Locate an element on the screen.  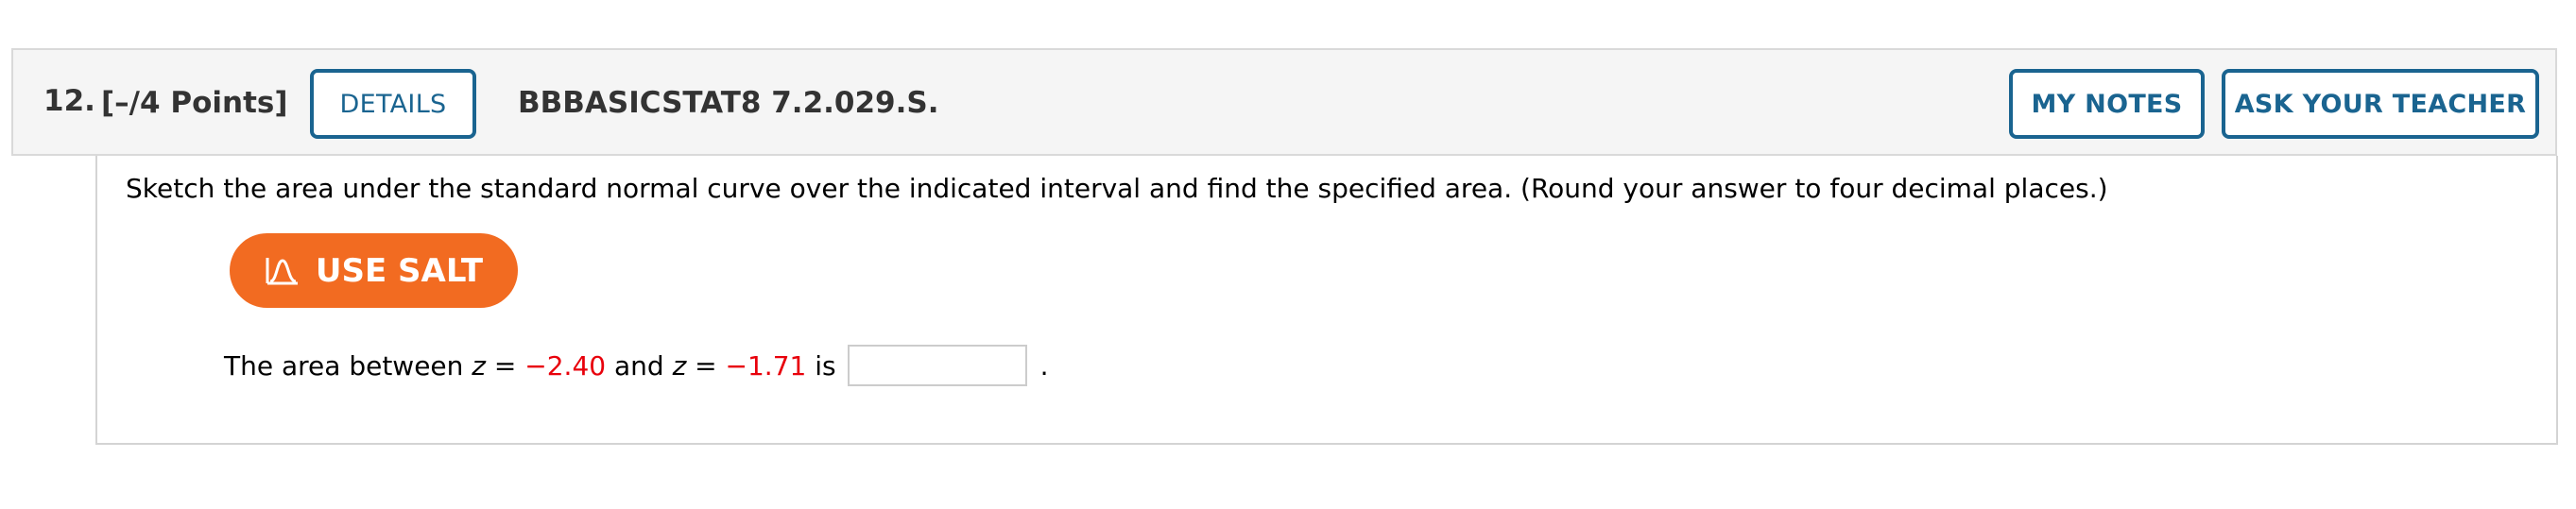
ask-your-teacher-button: ASK YOUR TEACHER is located at coordinates (2380, 104).